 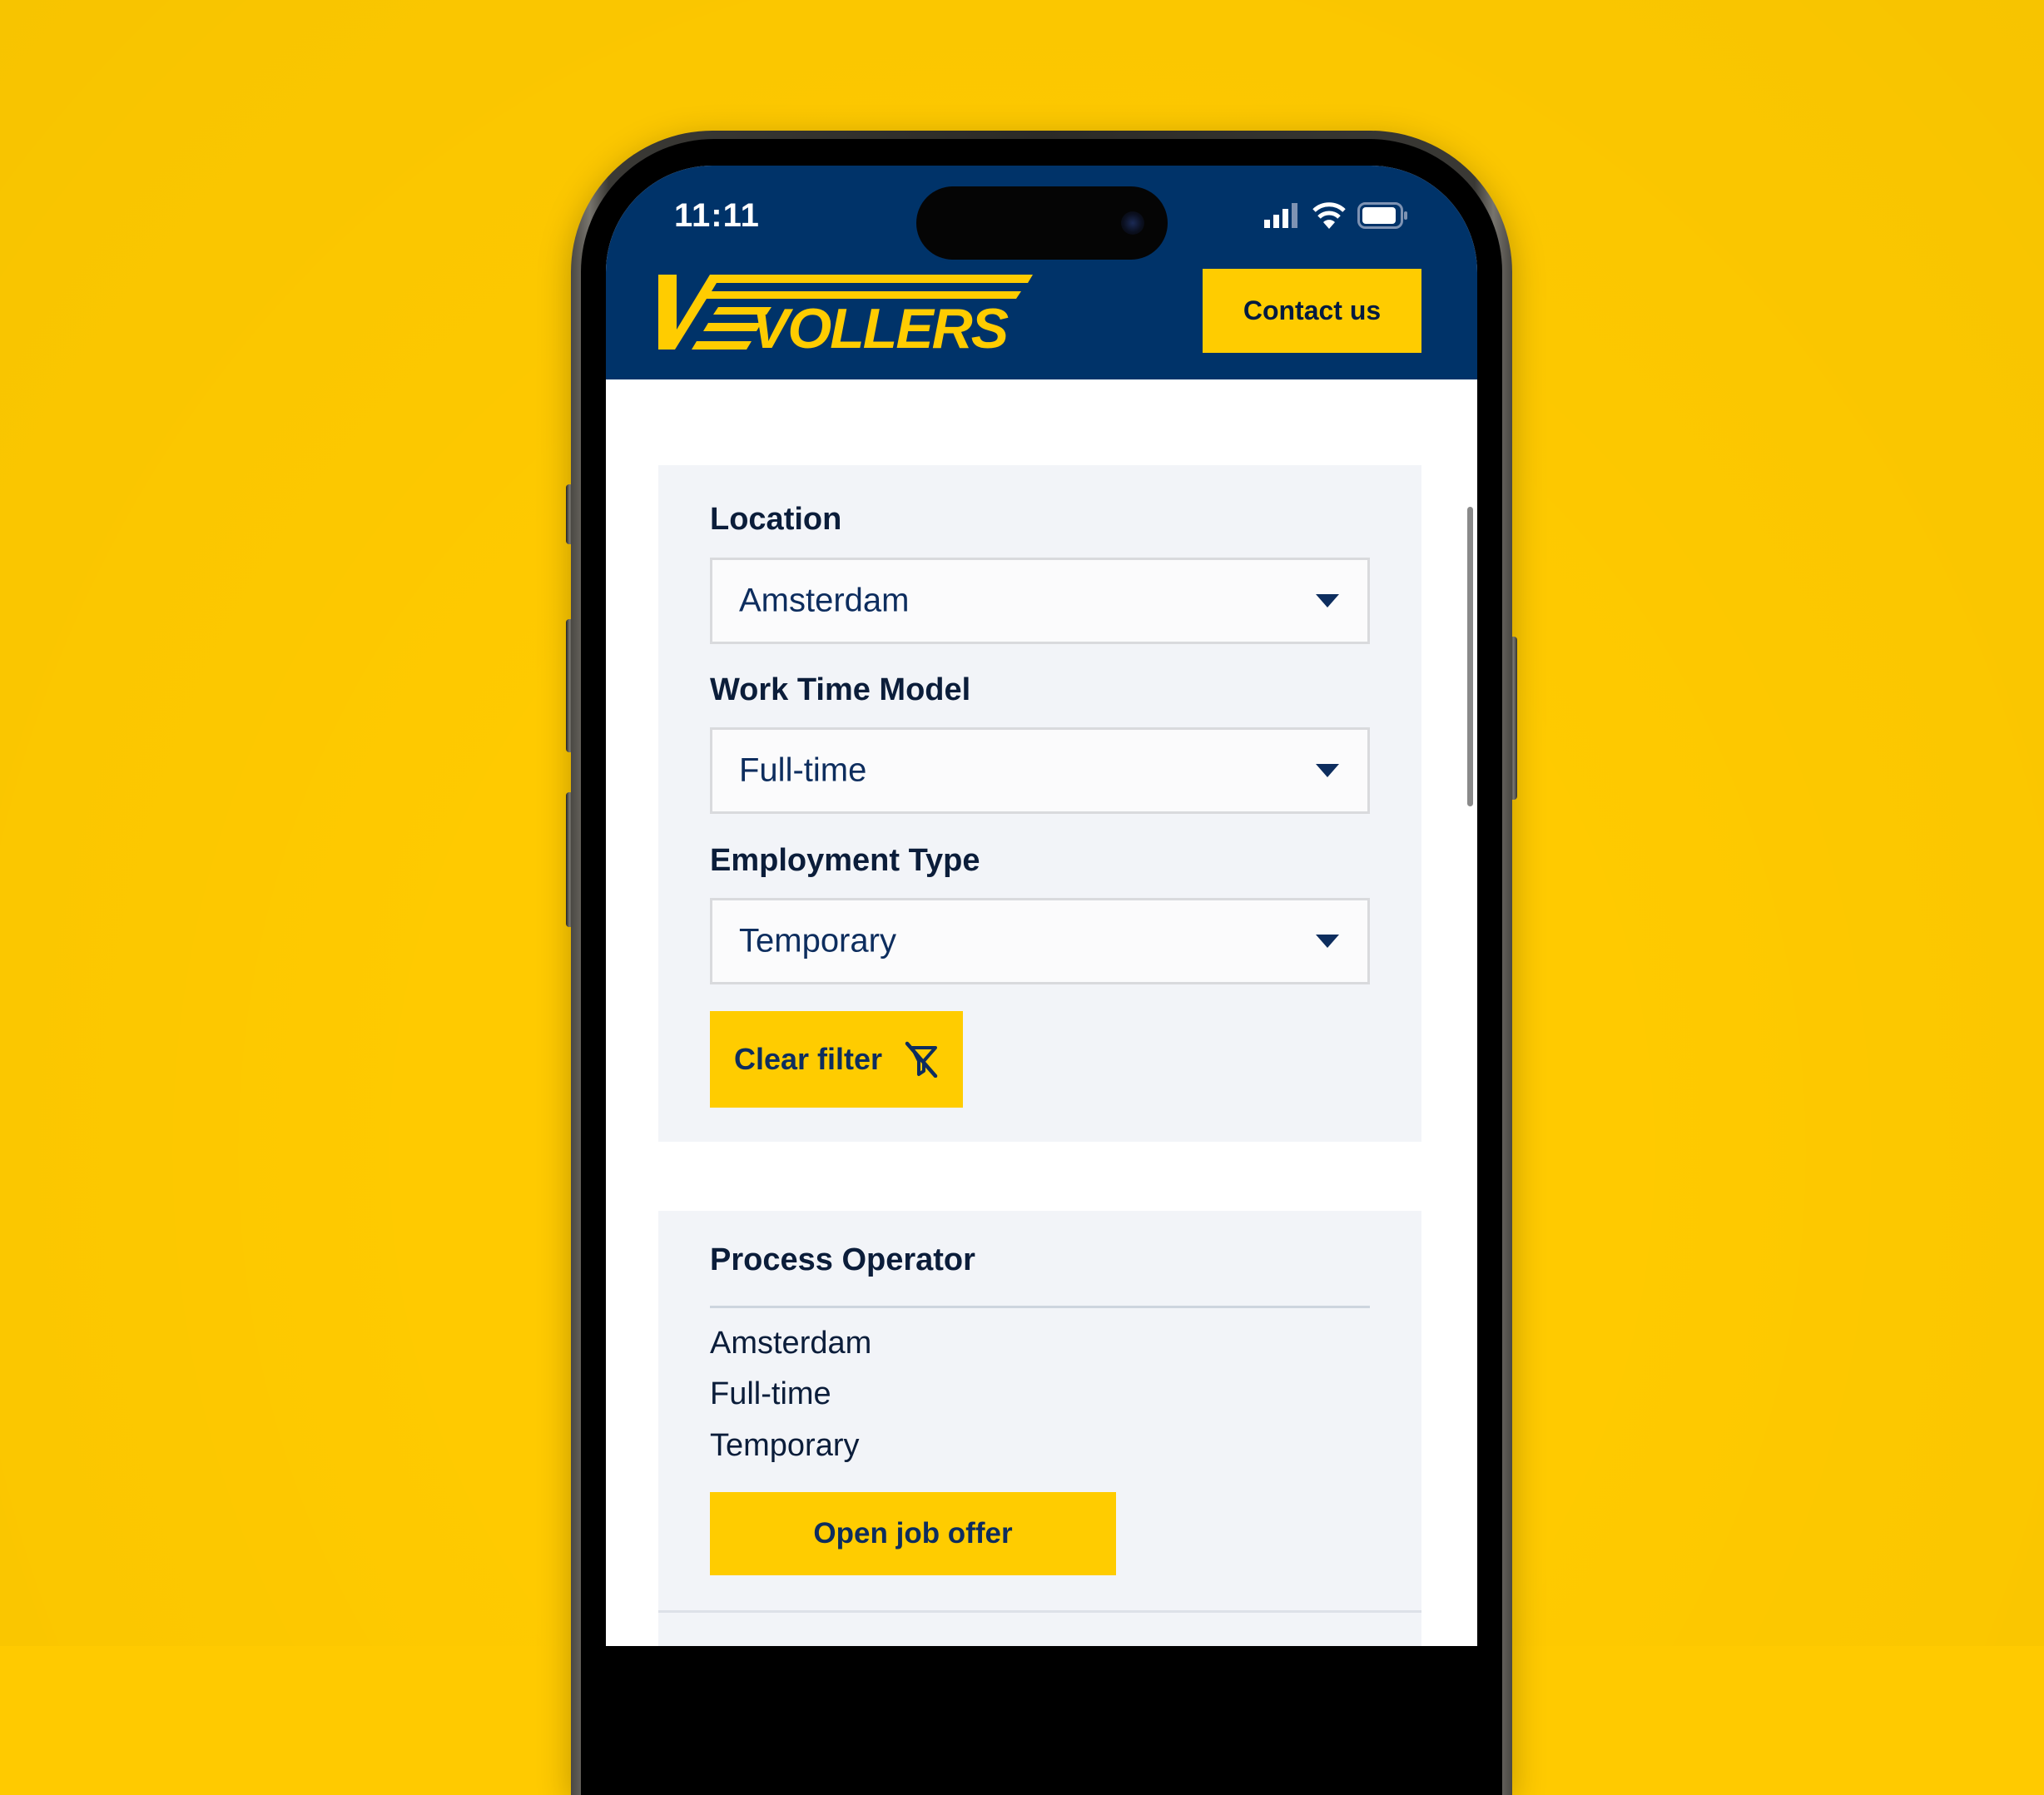 What do you see at coordinates (845, 861) in the screenshot?
I see `employment-type-label: Employment Type` at bounding box center [845, 861].